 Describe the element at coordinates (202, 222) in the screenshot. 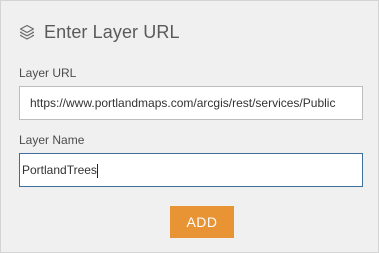

I see `add-button: ADD` at that location.